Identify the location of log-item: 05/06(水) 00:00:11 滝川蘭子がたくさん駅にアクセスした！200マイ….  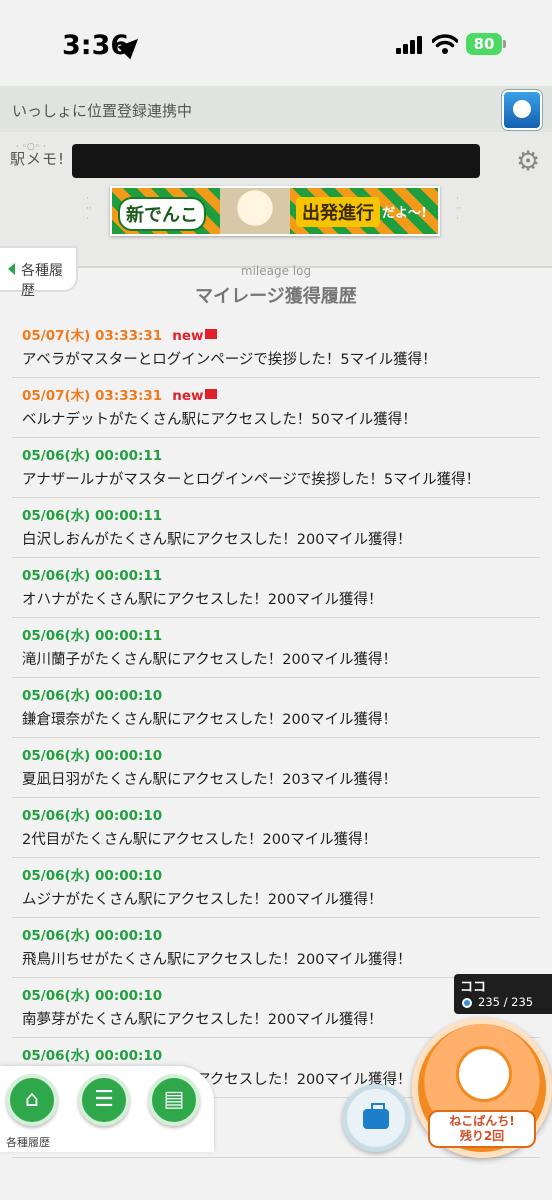
(276, 648).